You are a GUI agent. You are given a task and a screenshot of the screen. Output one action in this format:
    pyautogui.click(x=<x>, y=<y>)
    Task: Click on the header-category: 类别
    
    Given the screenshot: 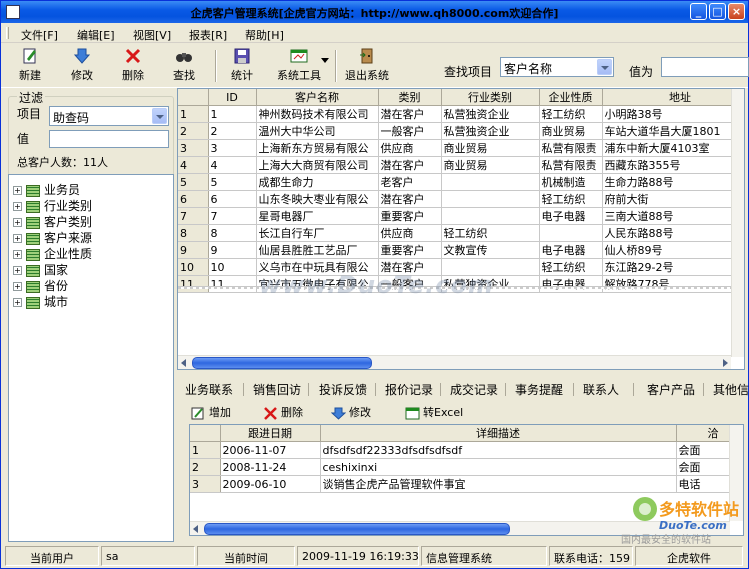 What is the action you would take?
    pyautogui.click(x=410, y=97)
    